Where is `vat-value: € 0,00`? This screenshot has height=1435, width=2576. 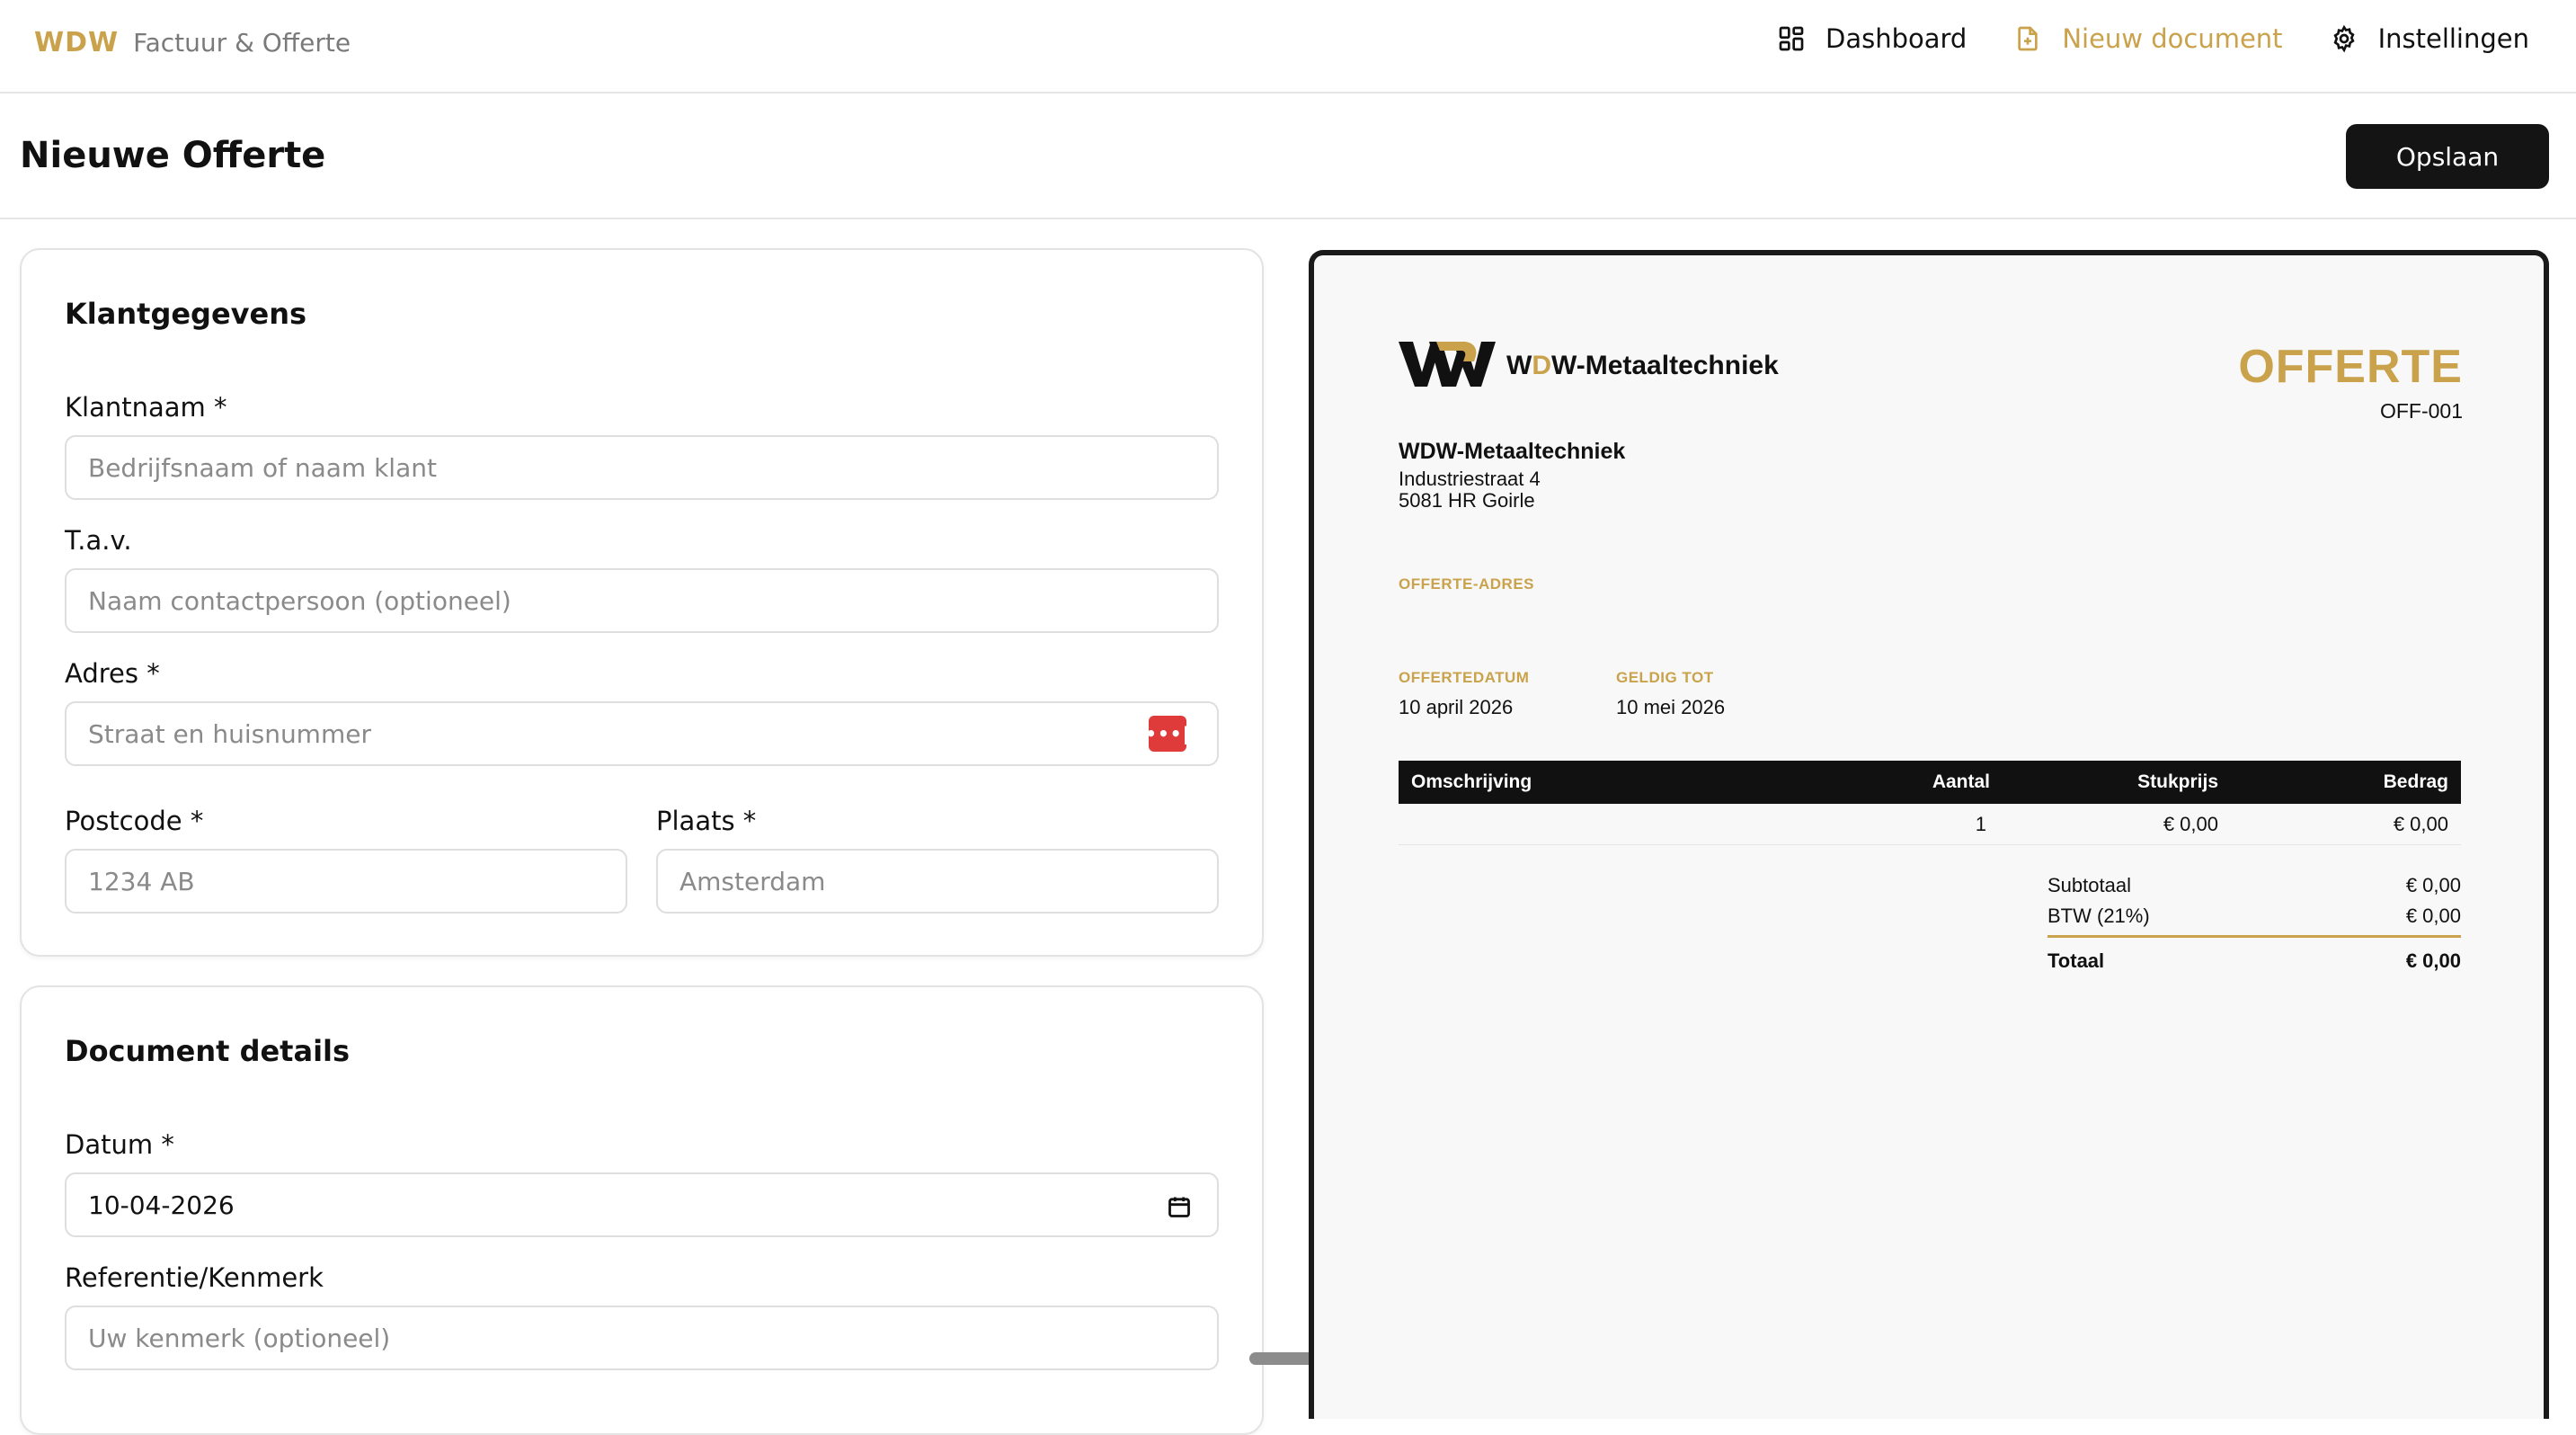
vat-value: € 0,00 is located at coordinates (2433, 916).